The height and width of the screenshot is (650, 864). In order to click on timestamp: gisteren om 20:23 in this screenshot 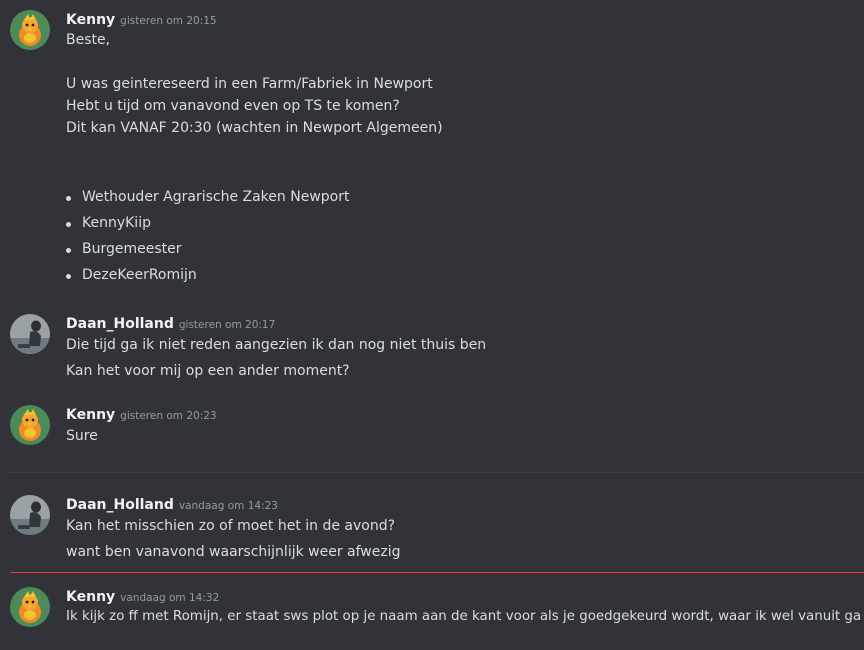, I will do `click(168, 416)`.